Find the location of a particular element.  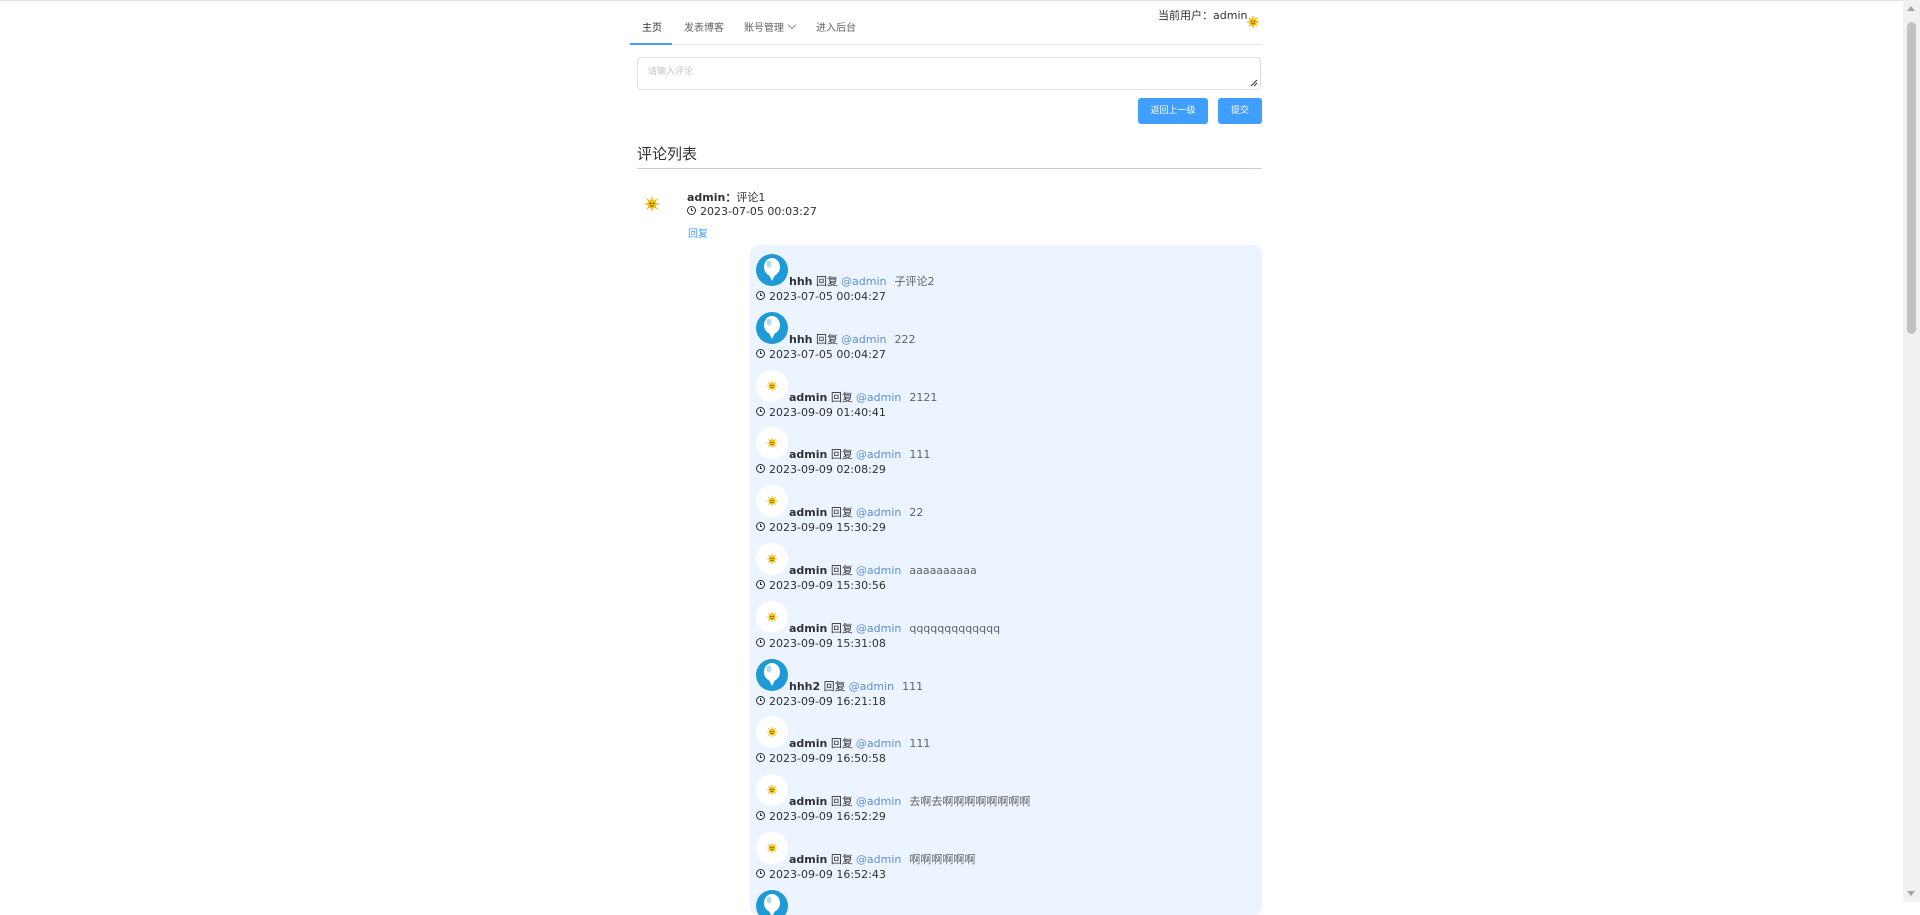

reply-item: admin 回复 @admin 111 2023-09-09 02:08:29 is located at coordinates (1006, 456).